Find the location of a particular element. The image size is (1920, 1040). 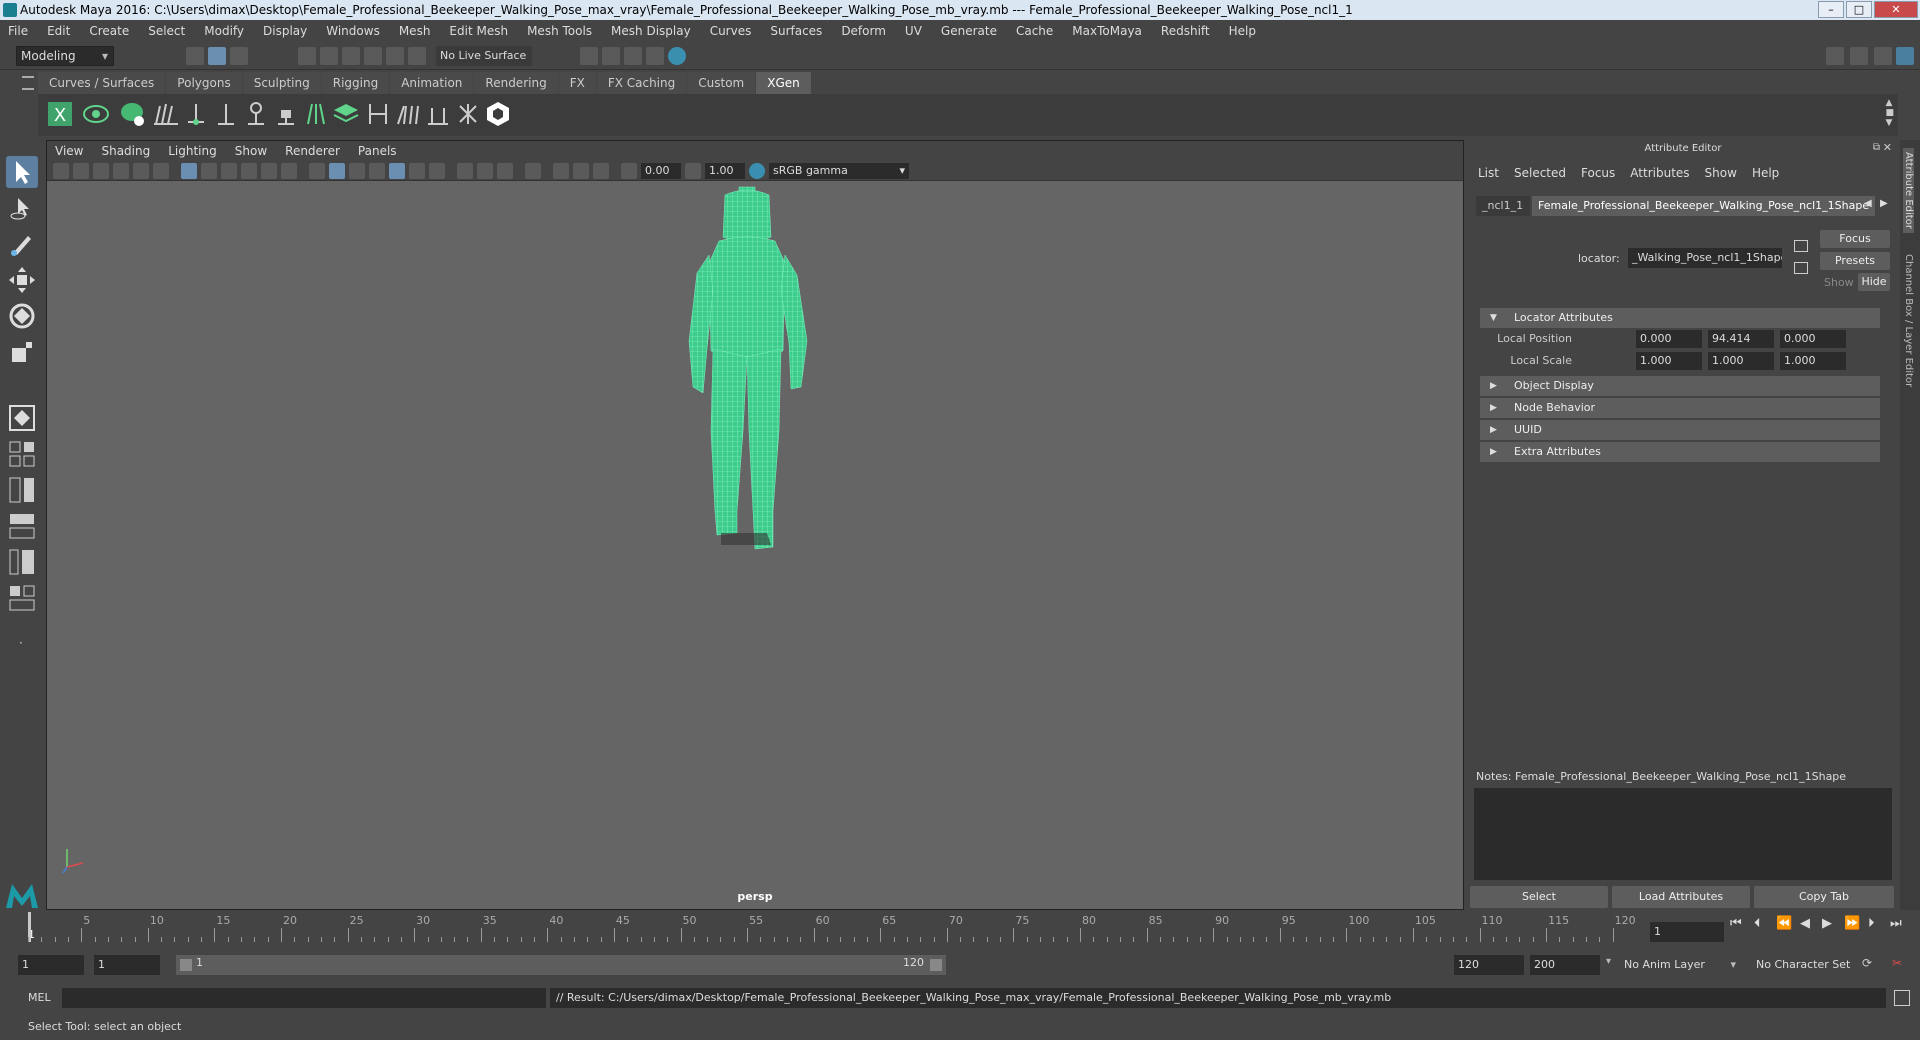

focus-button: Focus is located at coordinates (1855, 239).